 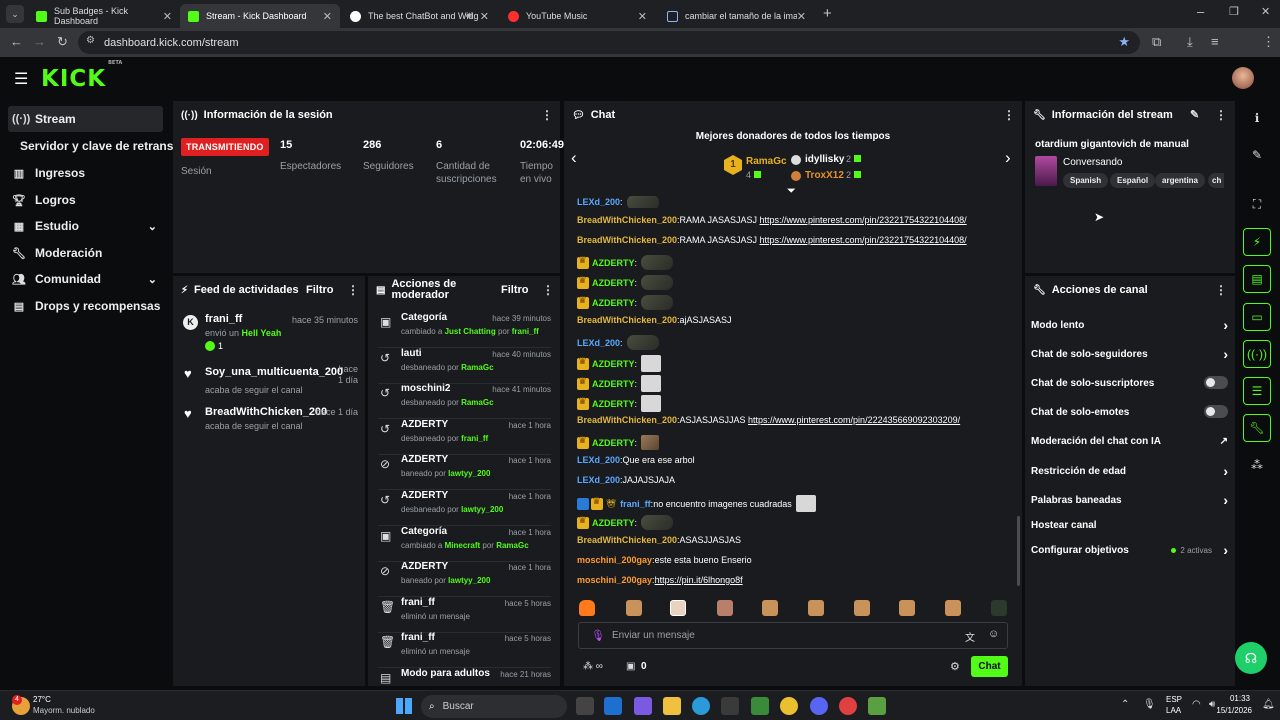 I want to click on channel-action-row: Modo lento ›, so click(x=1129, y=325).